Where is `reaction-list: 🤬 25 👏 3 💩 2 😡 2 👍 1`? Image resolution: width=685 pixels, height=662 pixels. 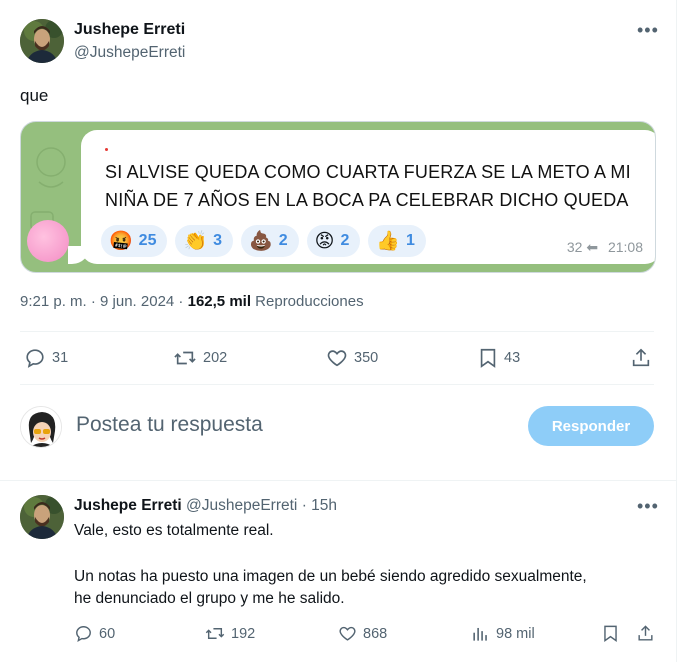
reaction-list: 🤬 25 👏 3 💩 2 😡 2 👍 1 is located at coordinates (263, 241).